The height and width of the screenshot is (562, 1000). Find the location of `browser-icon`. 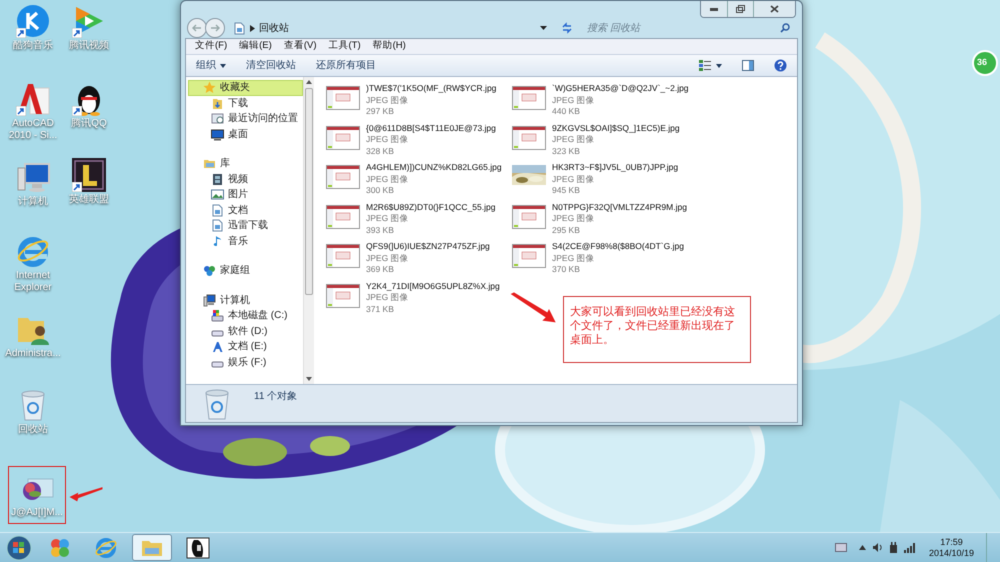

browser-icon is located at coordinates (106, 547).